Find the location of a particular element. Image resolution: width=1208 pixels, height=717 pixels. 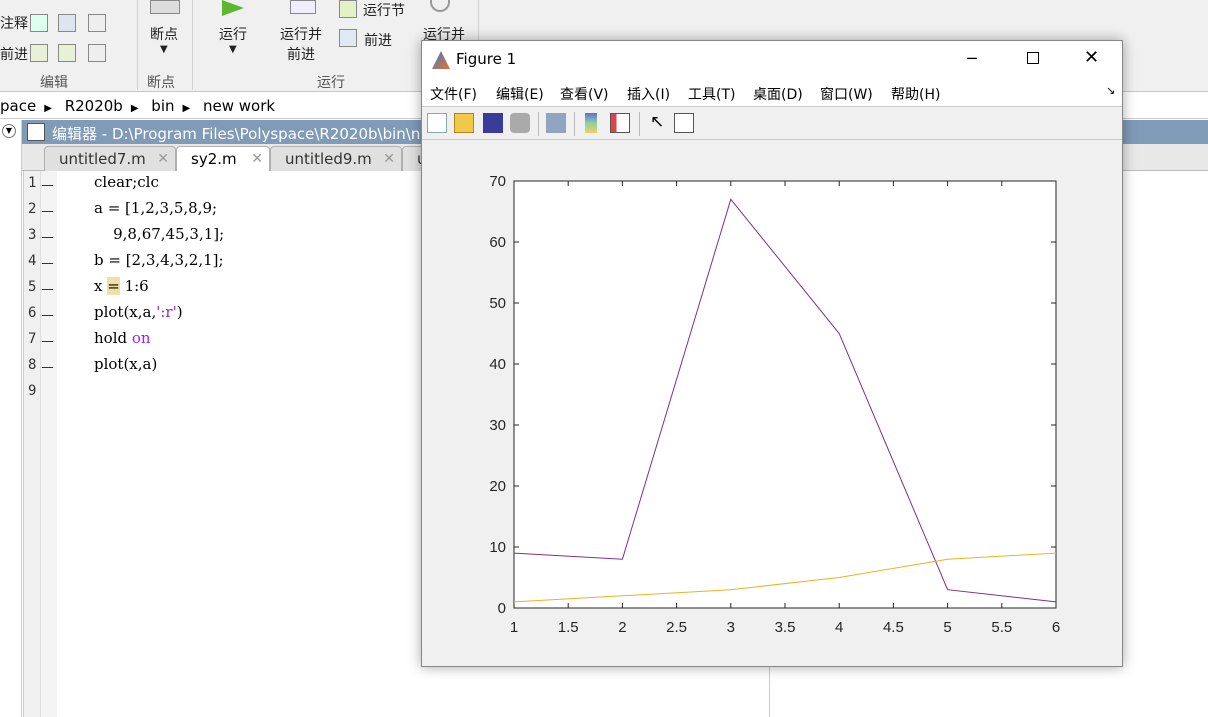

menu-edit: 编辑(E) is located at coordinates (520, 94).